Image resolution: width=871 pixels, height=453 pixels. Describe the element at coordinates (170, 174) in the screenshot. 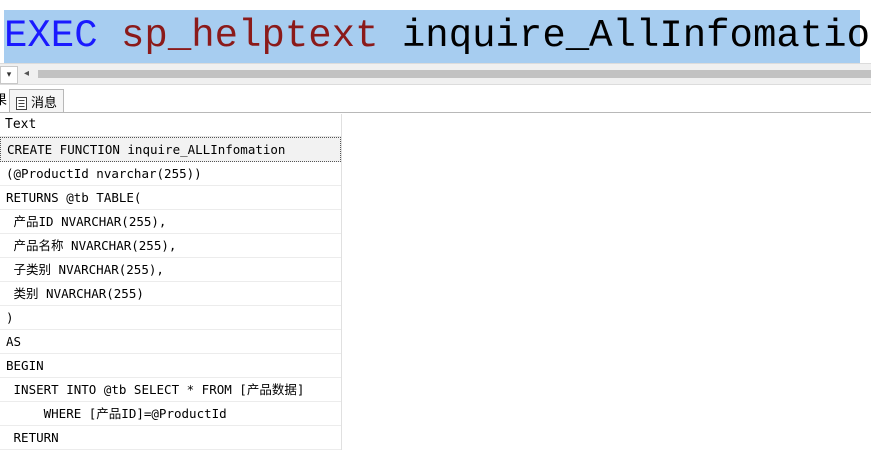

I see `table-row: (@ProductId nvarchar(255))` at that location.